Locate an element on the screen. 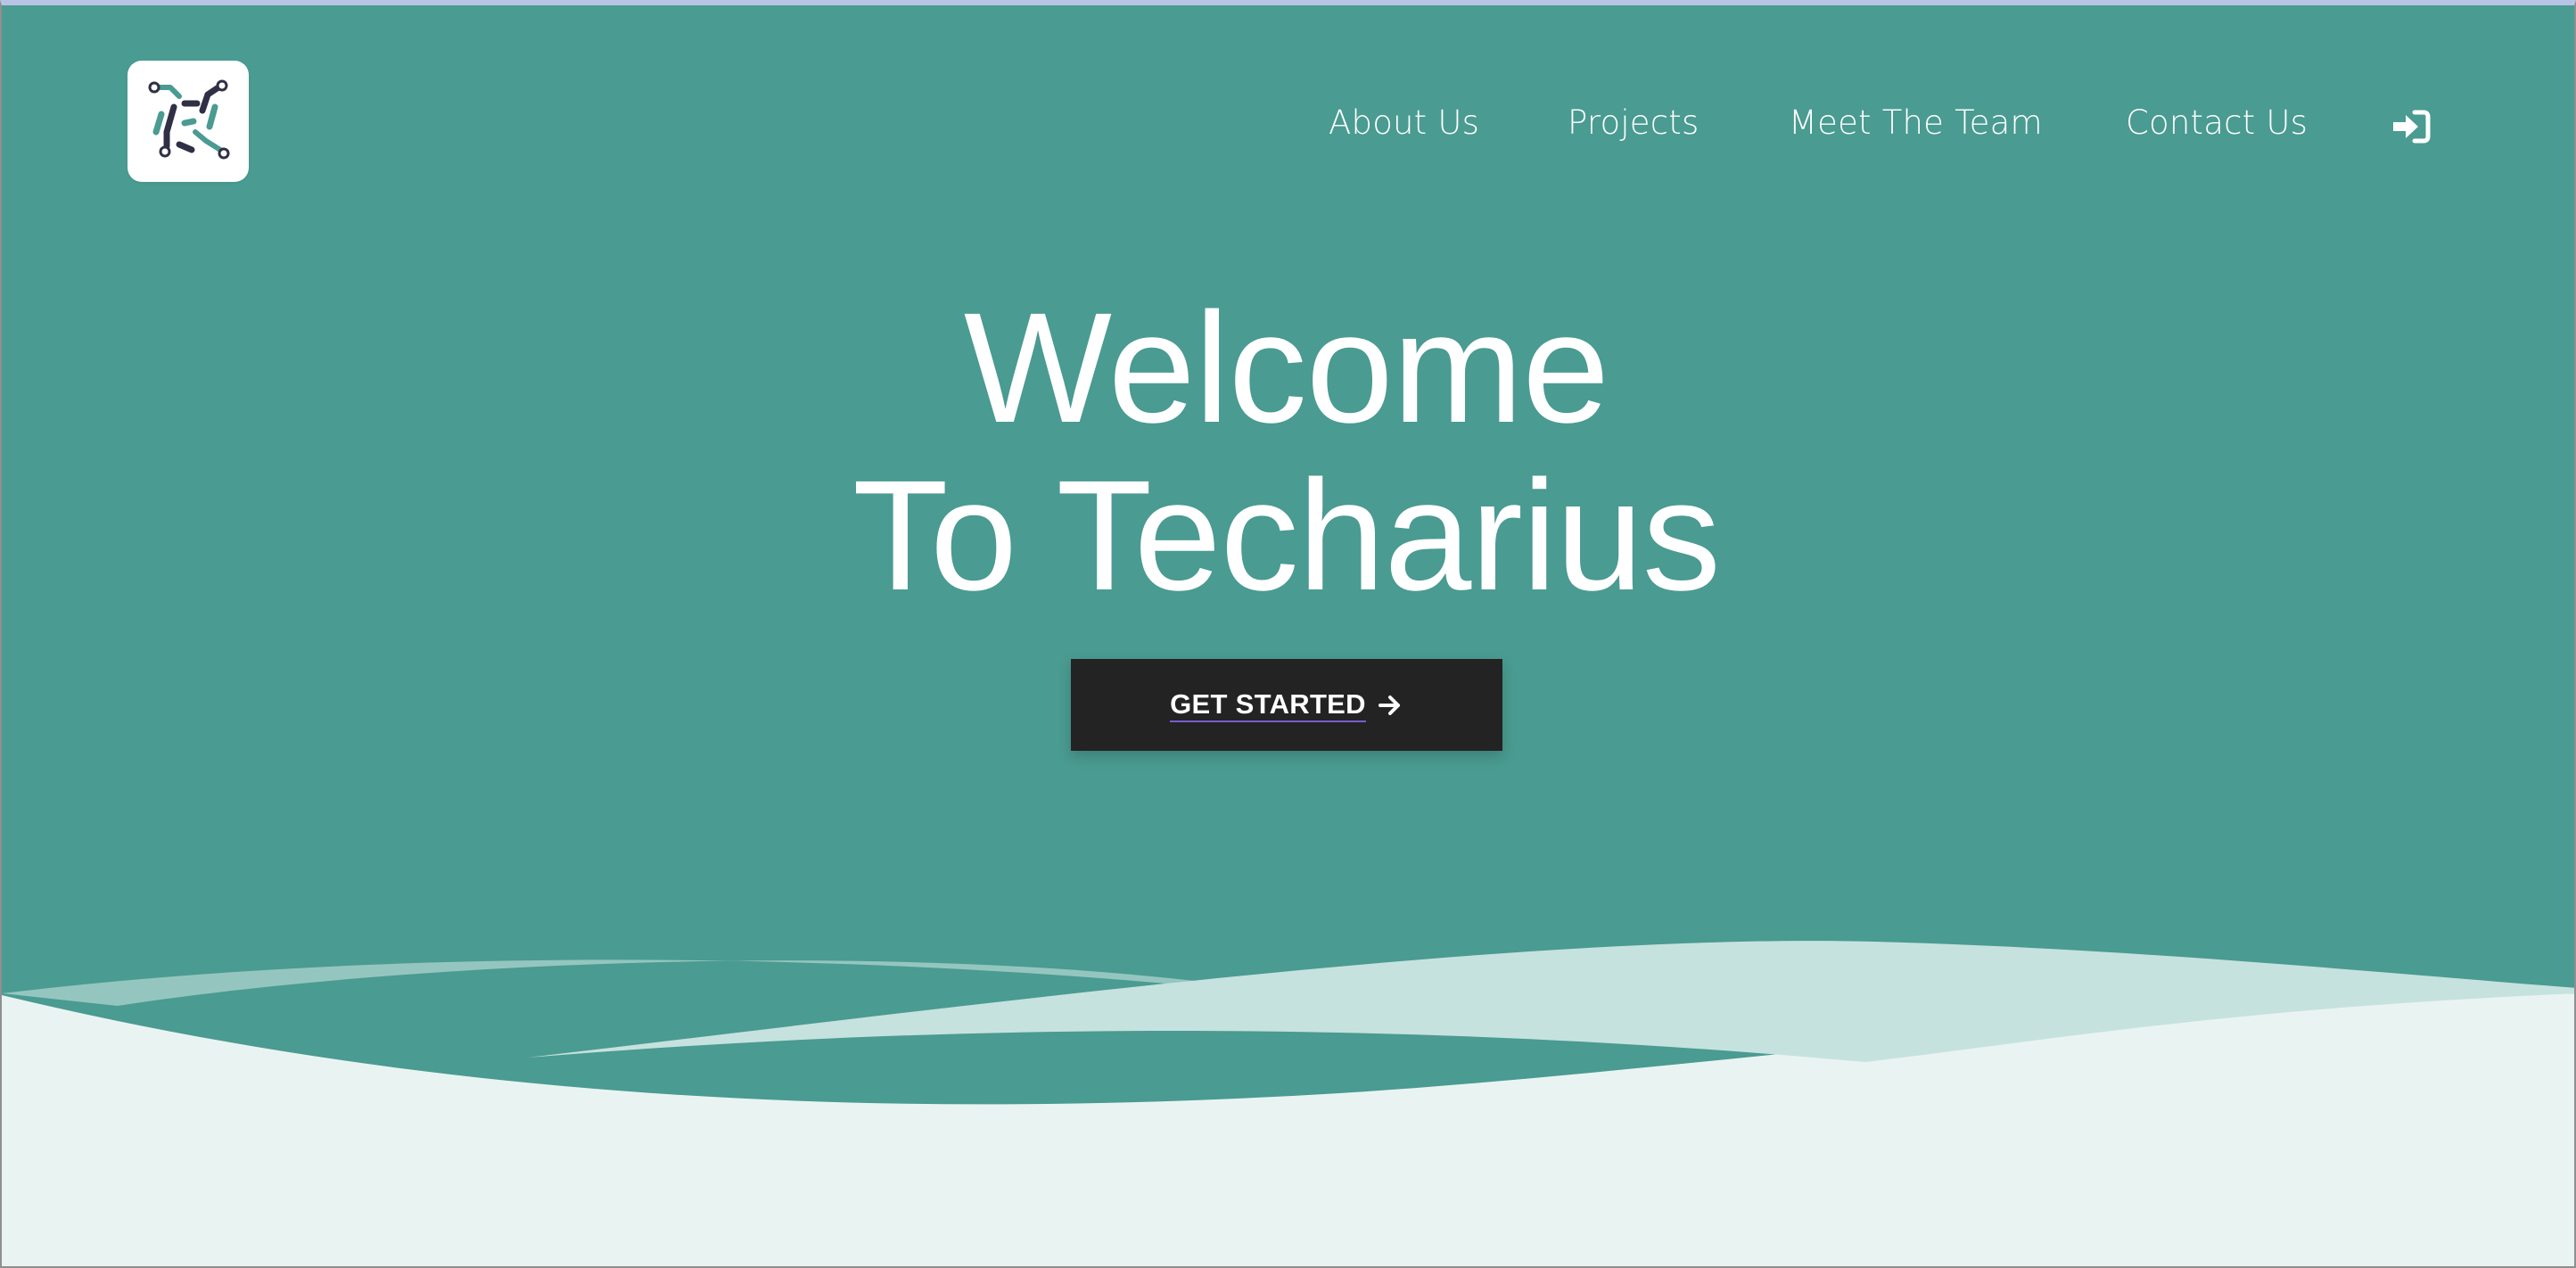 Image resolution: width=2576 pixels, height=1268 pixels. nav-meet-the-team: Meet The Team is located at coordinates (1916, 123).